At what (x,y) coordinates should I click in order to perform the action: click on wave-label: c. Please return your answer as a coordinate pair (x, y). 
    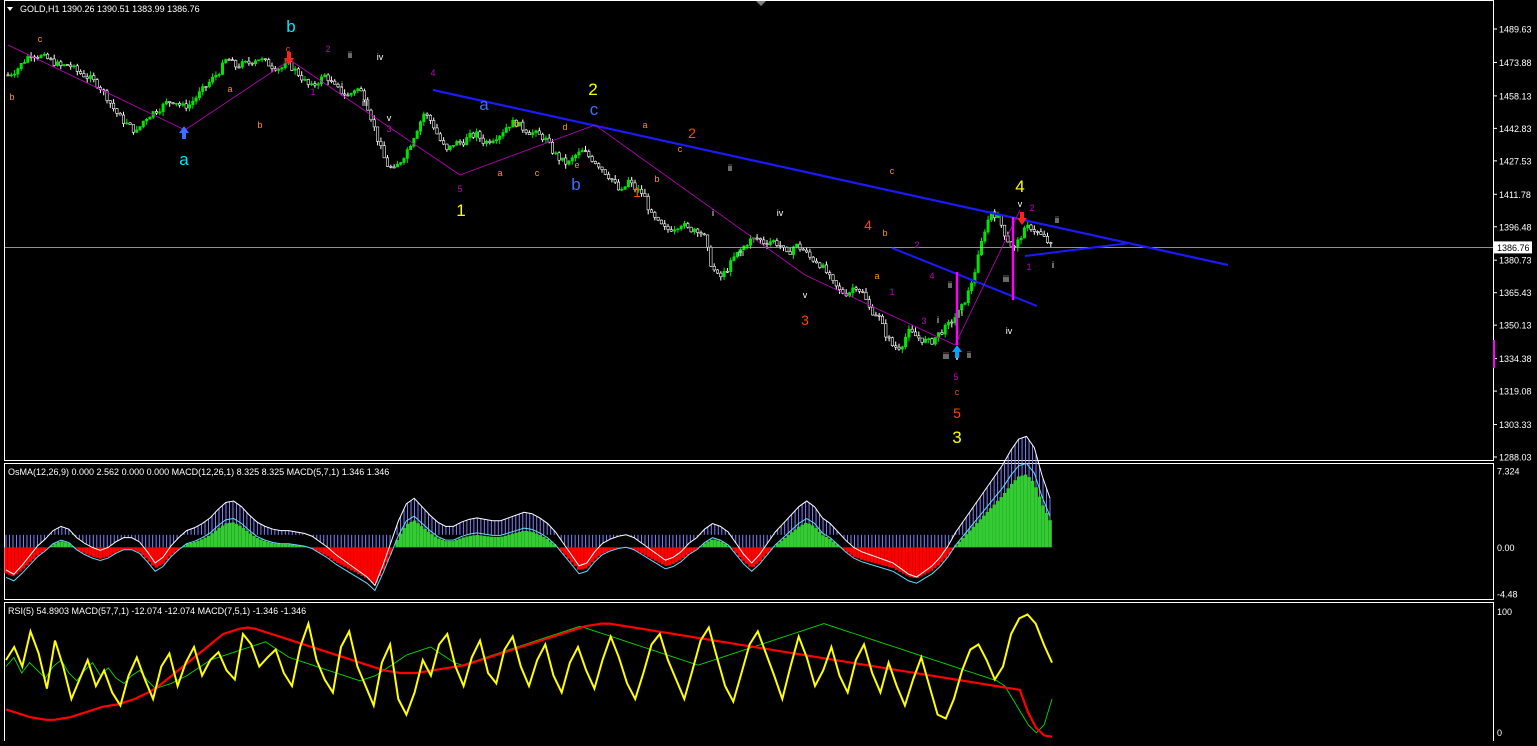
    Looking at the image, I should click on (892, 171).